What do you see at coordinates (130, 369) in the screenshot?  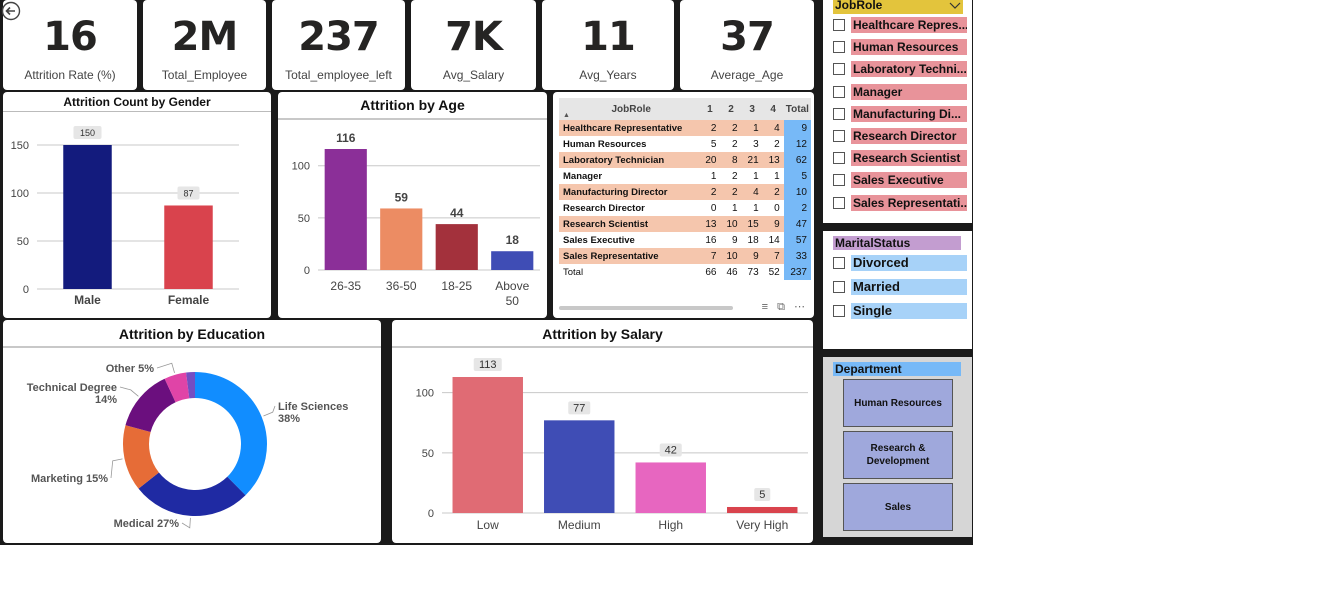 I see `slice-label: Other 5%` at bounding box center [130, 369].